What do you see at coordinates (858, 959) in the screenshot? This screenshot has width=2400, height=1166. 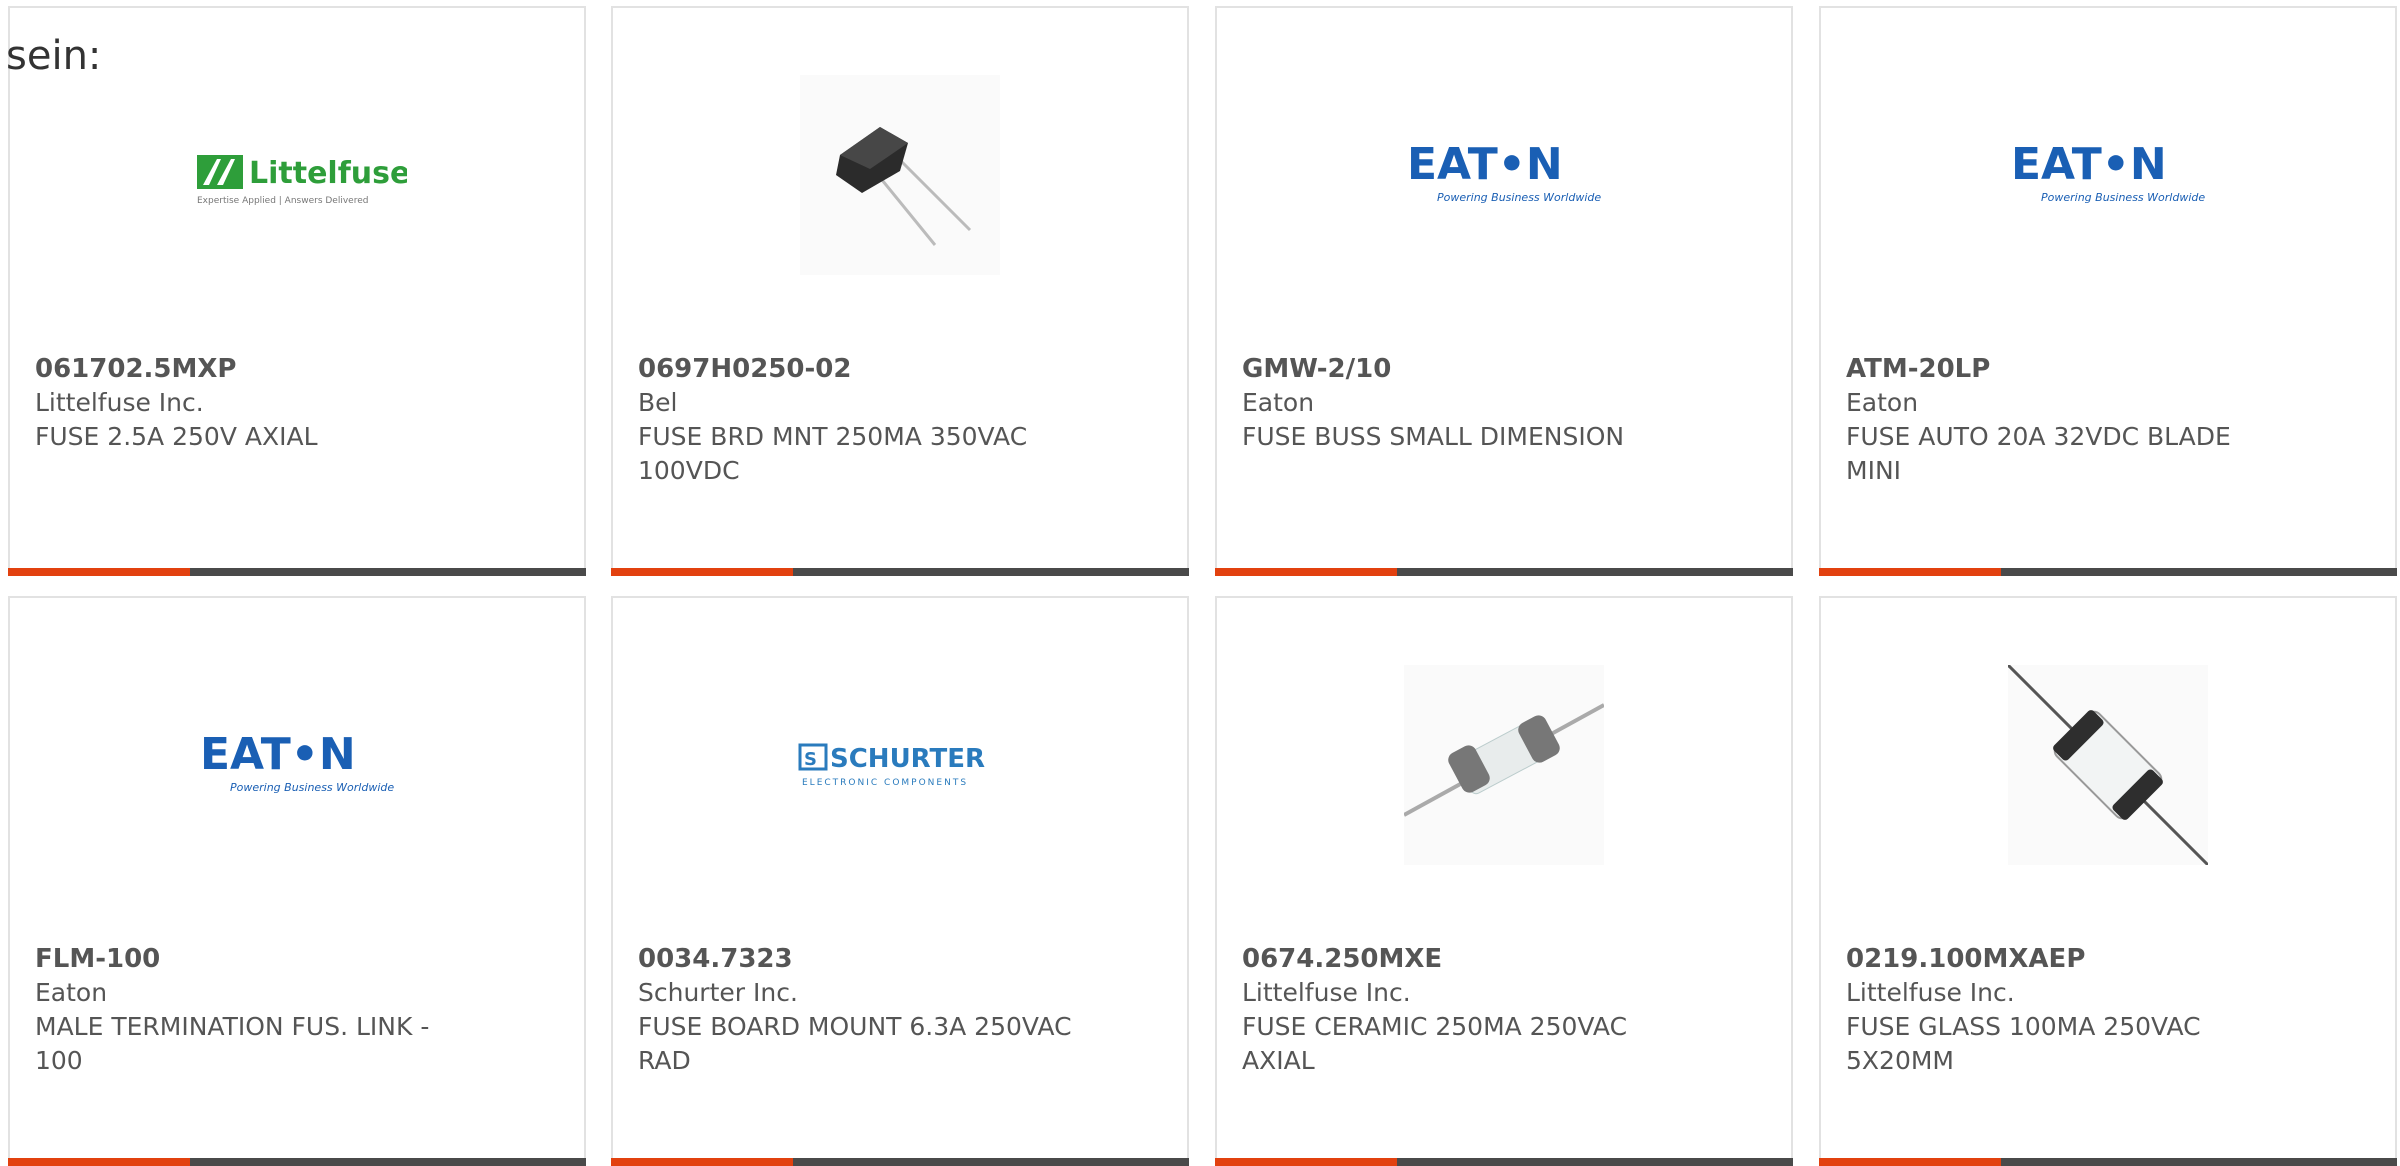 I see `part-number: 0034.7323` at bounding box center [858, 959].